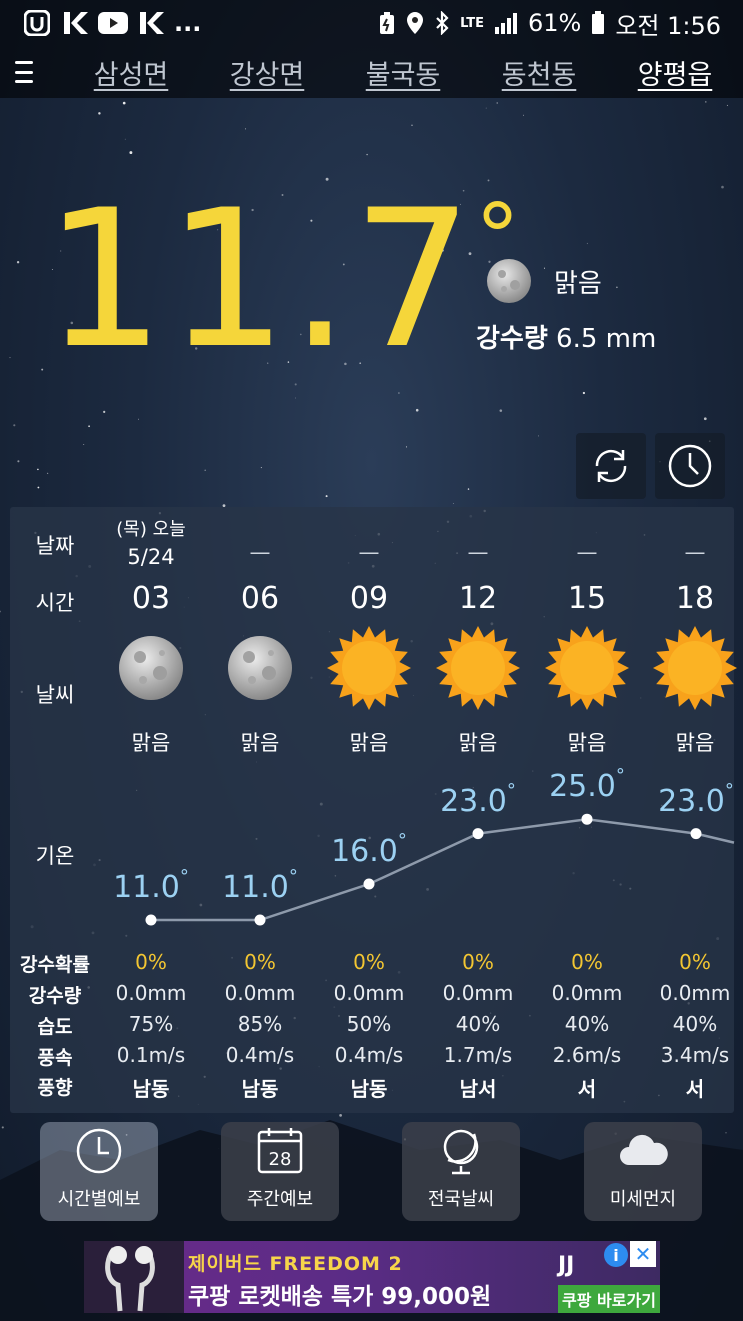 The image size is (743, 1321). What do you see at coordinates (295, 1264) in the screenshot?
I see `ad-headline: 제이버드 FREEDOM 2` at bounding box center [295, 1264].